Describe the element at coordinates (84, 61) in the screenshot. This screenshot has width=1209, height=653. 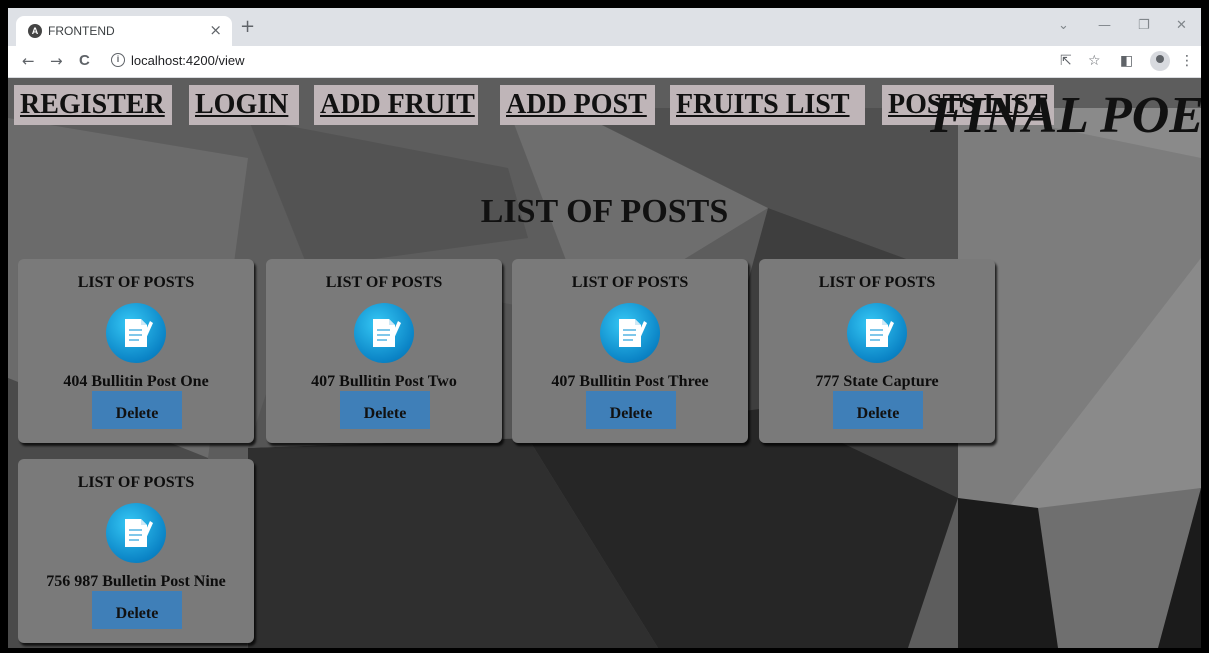
I see `reload-icon: C` at that location.